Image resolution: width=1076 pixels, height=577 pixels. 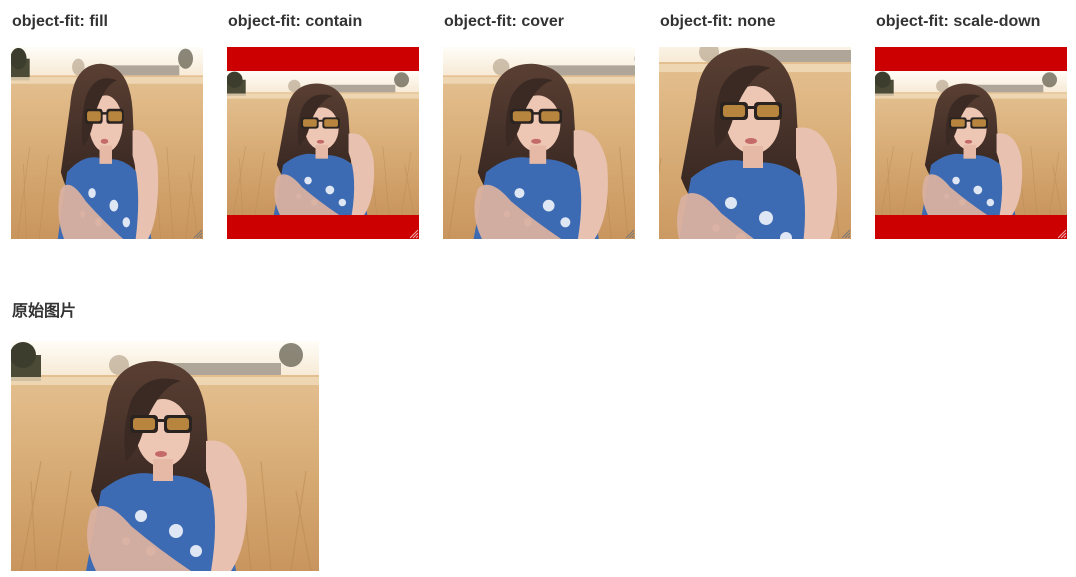 I want to click on demo-none: object-fit: none, so click(x=755, y=125).